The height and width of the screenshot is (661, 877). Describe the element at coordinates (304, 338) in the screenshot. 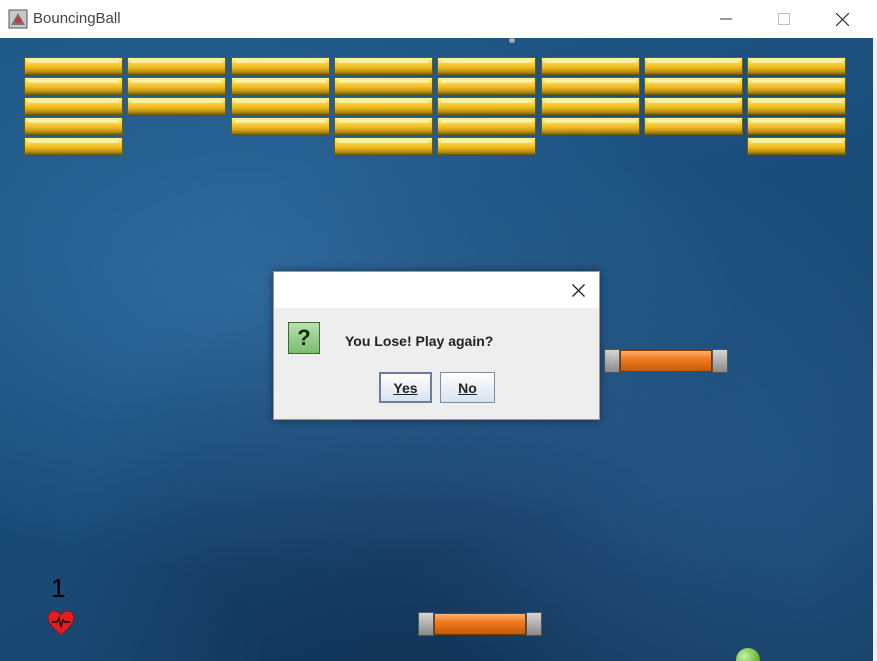

I see `question-icon: ?` at that location.